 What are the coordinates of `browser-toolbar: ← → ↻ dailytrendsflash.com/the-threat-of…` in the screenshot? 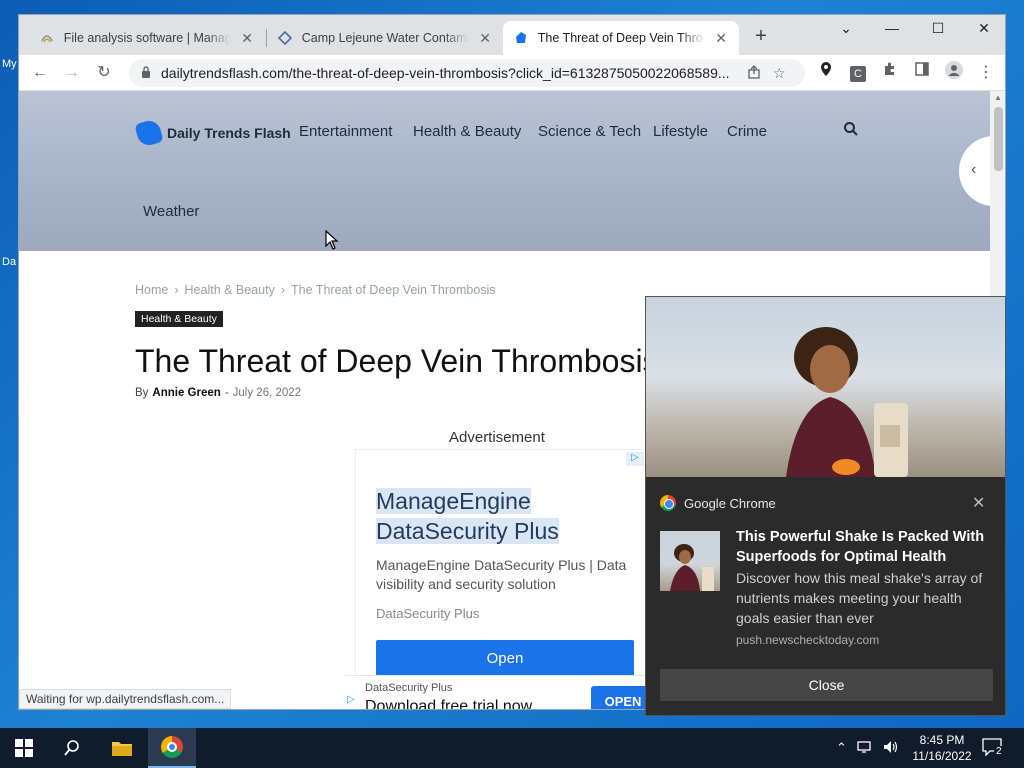 It's located at (512, 73).